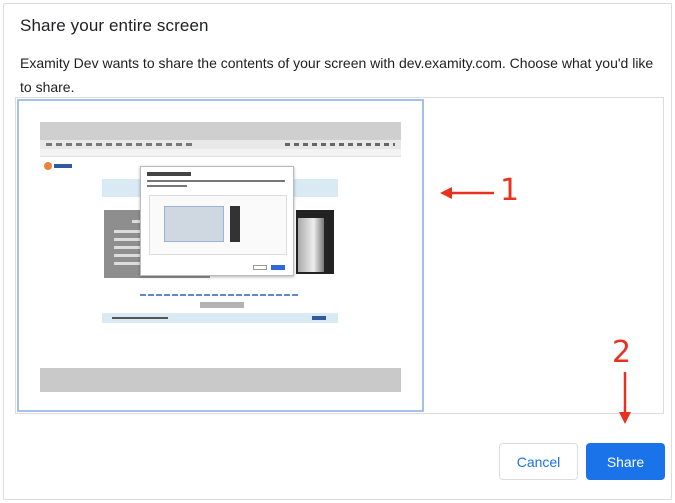 Image resolution: width=675 pixels, height=503 pixels. What do you see at coordinates (114, 25) in the screenshot?
I see `dialog-title: Share your entire screen` at bounding box center [114, 25].